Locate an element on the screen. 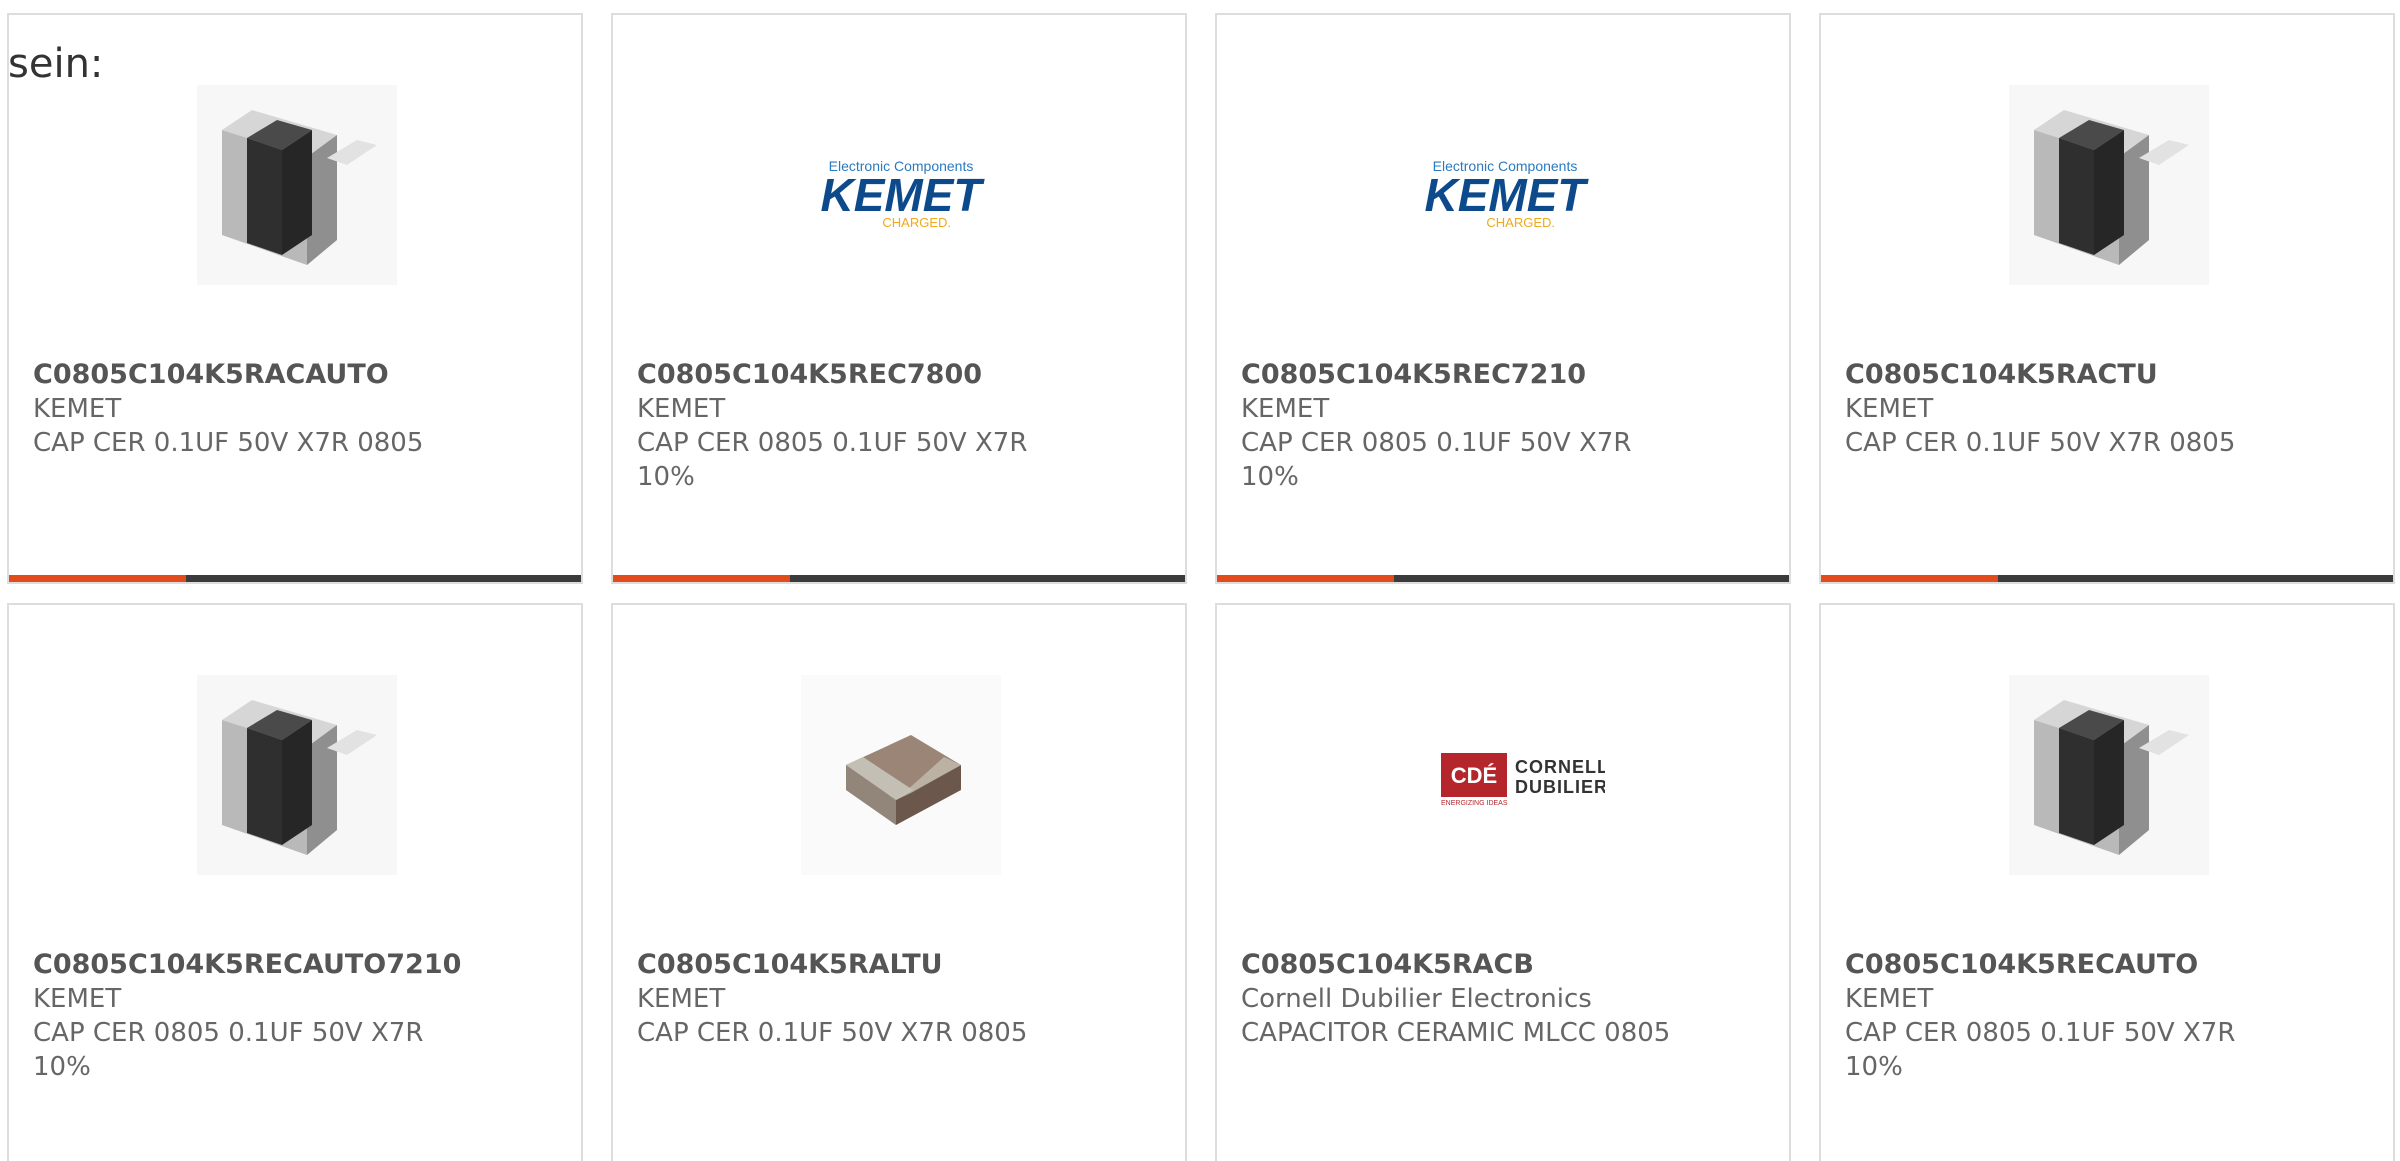 This screenshot has width=2400, height=1161. intro-text: sein: is located at coordinates (56, 64).